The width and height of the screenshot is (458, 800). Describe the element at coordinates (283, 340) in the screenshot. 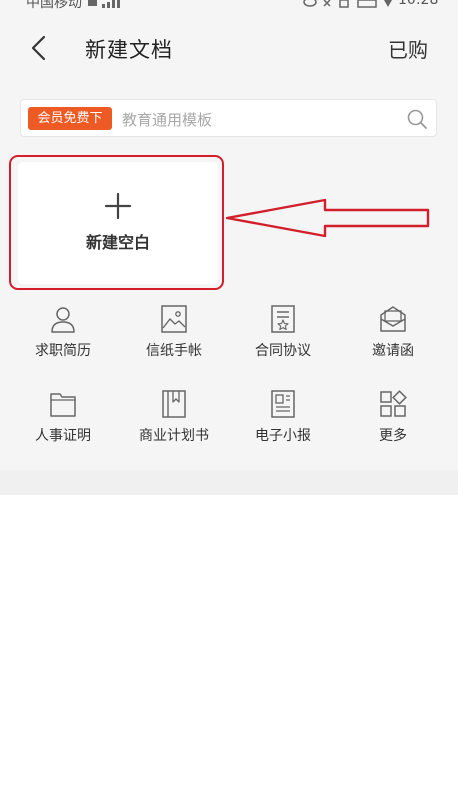

I see `template-contract: 合同协议` at that location.